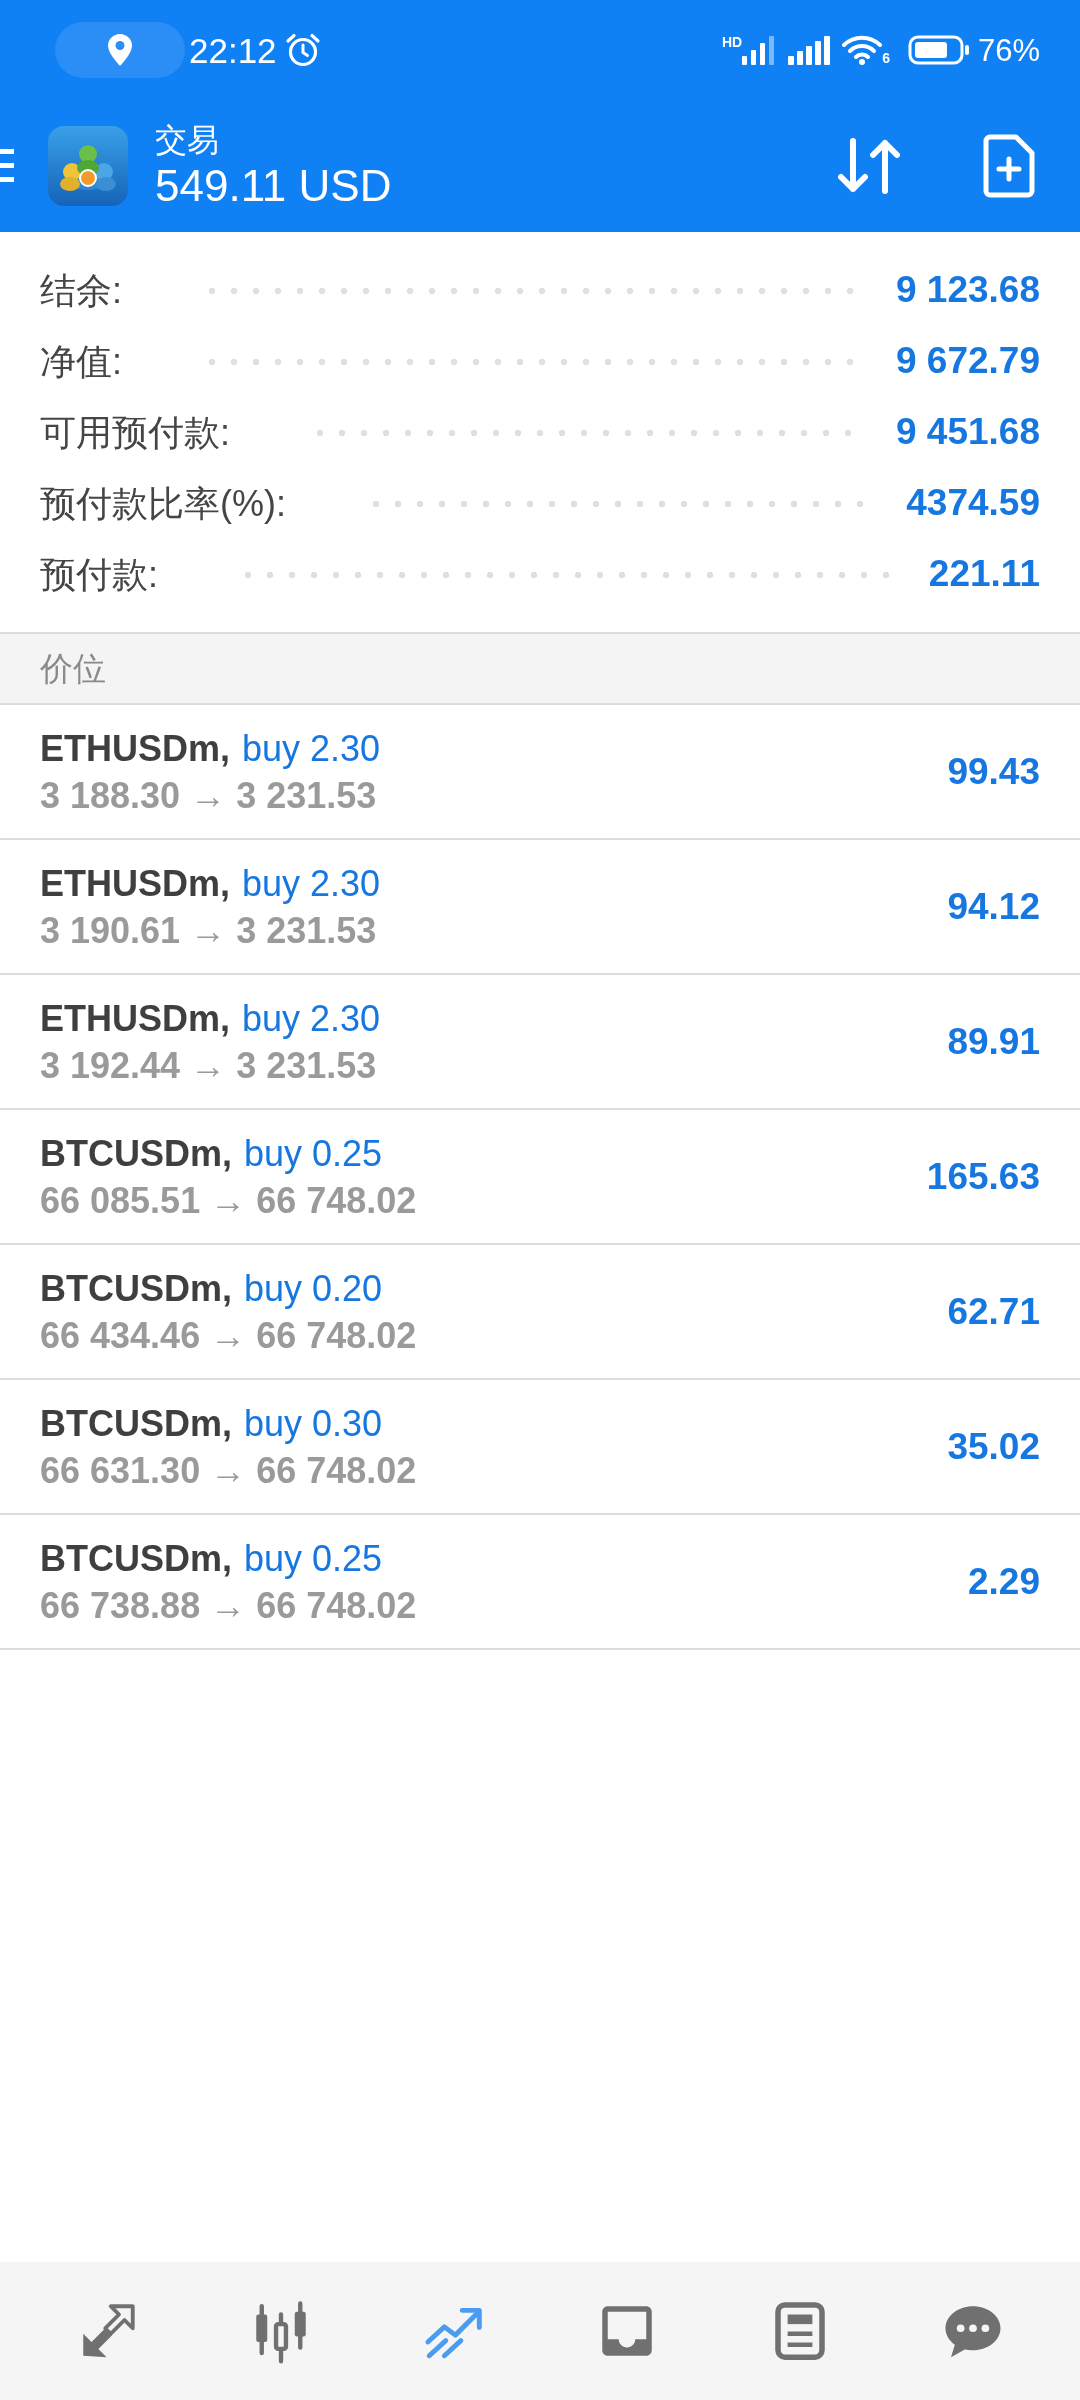  Describe the element at coordinates (993, 1311) in the screenshot. I see `profit-value: 62.71` at that location.